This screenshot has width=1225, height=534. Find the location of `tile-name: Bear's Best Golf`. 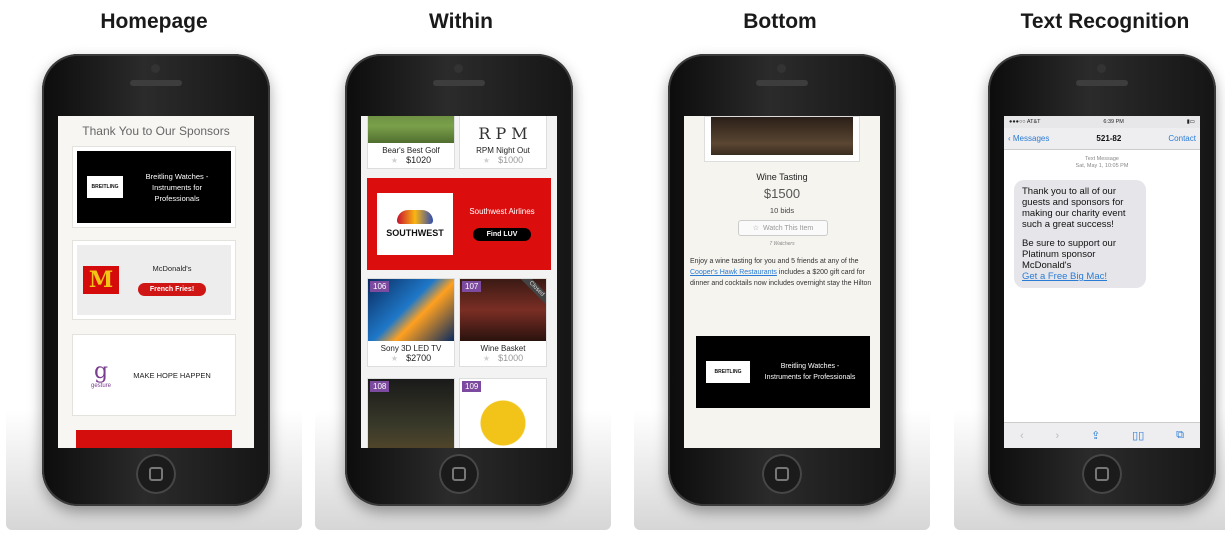

tile-name: Bear's Best Golf is located at coordinates (411, 150).